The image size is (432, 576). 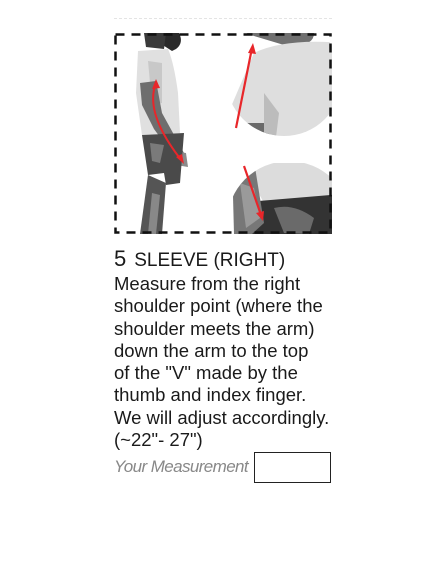 What do you see at coordinates (207, 283) in the screenshot?
I see `instruction-line: Measure from the right` at bounding box center [207, 283].